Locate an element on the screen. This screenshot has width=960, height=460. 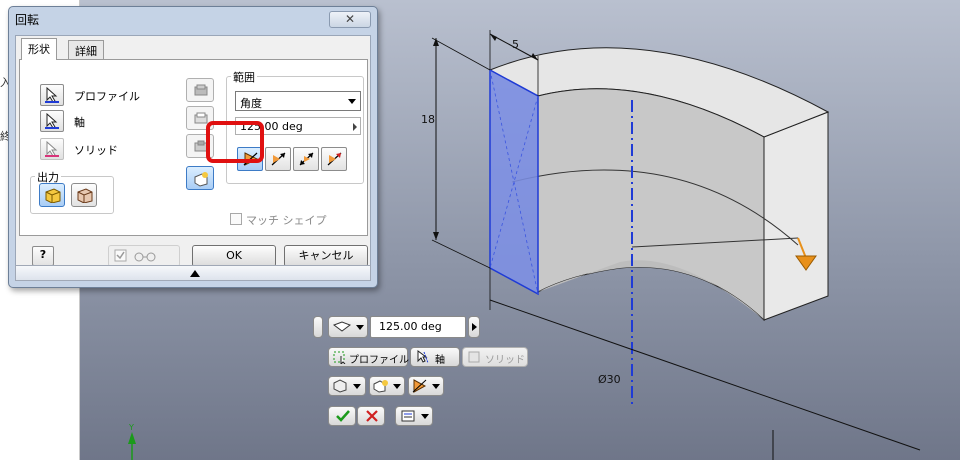
surface-cube-icon is located at coordinates (85, 195).